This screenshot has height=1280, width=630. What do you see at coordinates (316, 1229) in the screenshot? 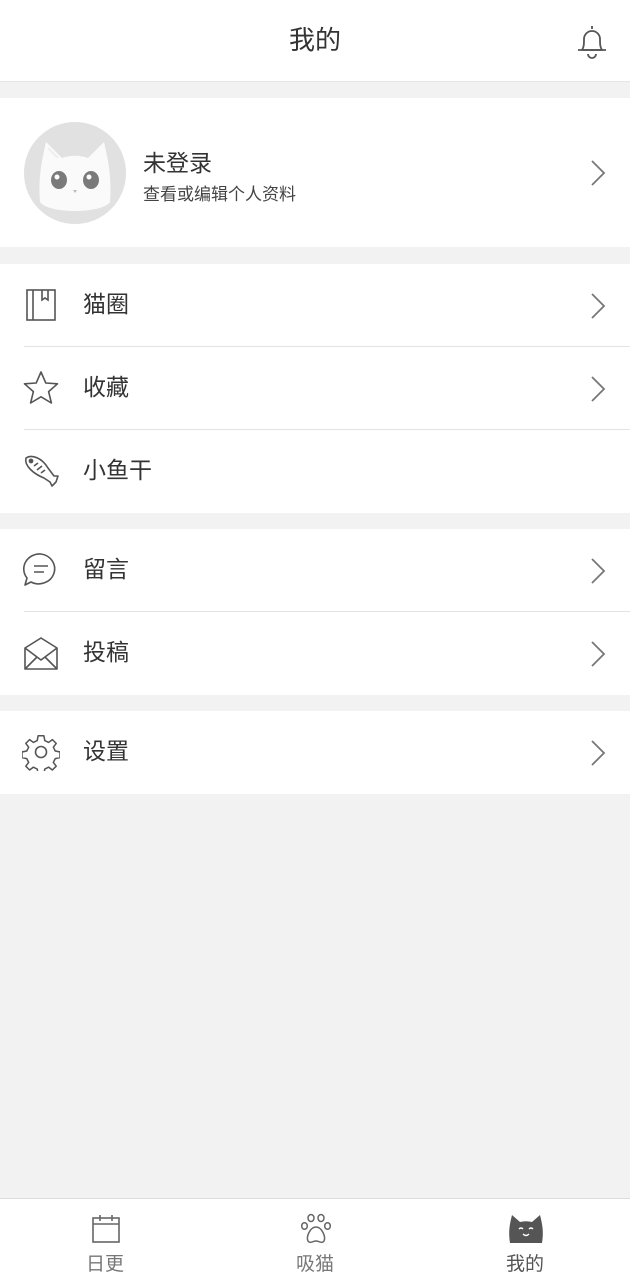
I see `paw-icon` at bounding box center [316, 1229].